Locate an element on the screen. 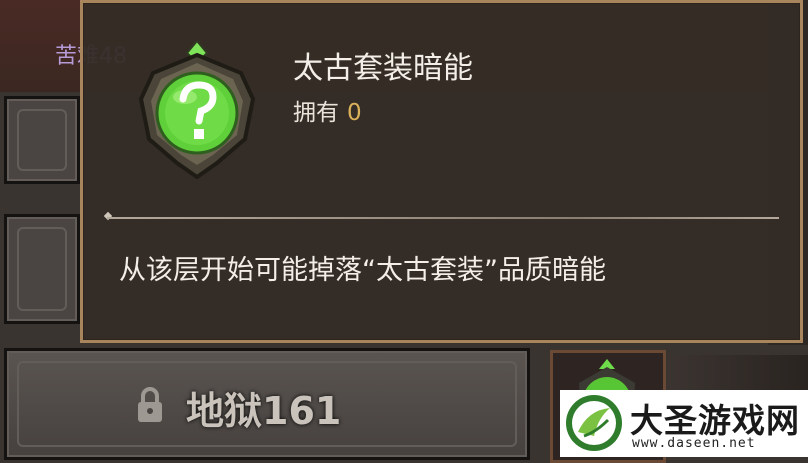  site-logo-icon is located at coordinates (594, 423).